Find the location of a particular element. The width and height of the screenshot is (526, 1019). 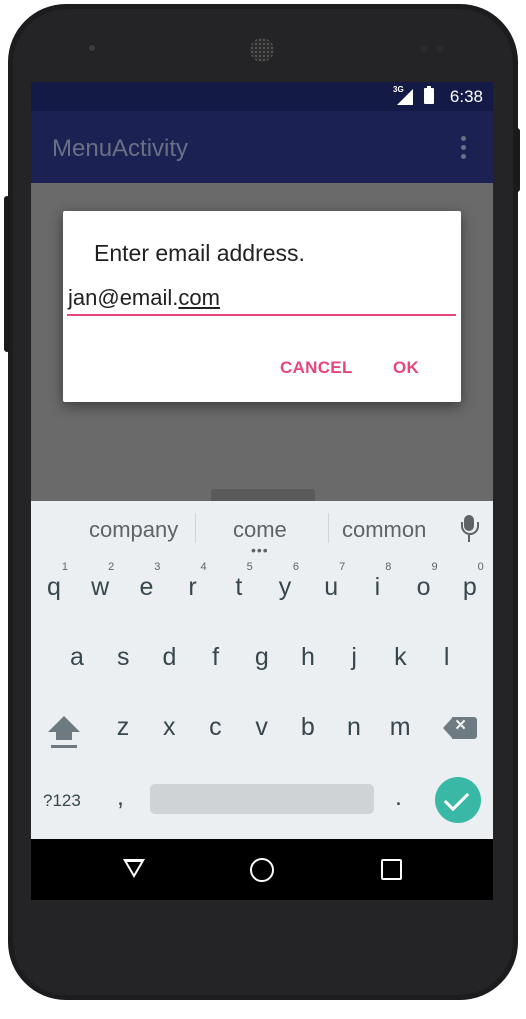

key-label: q is located at coordinates (54, 587).